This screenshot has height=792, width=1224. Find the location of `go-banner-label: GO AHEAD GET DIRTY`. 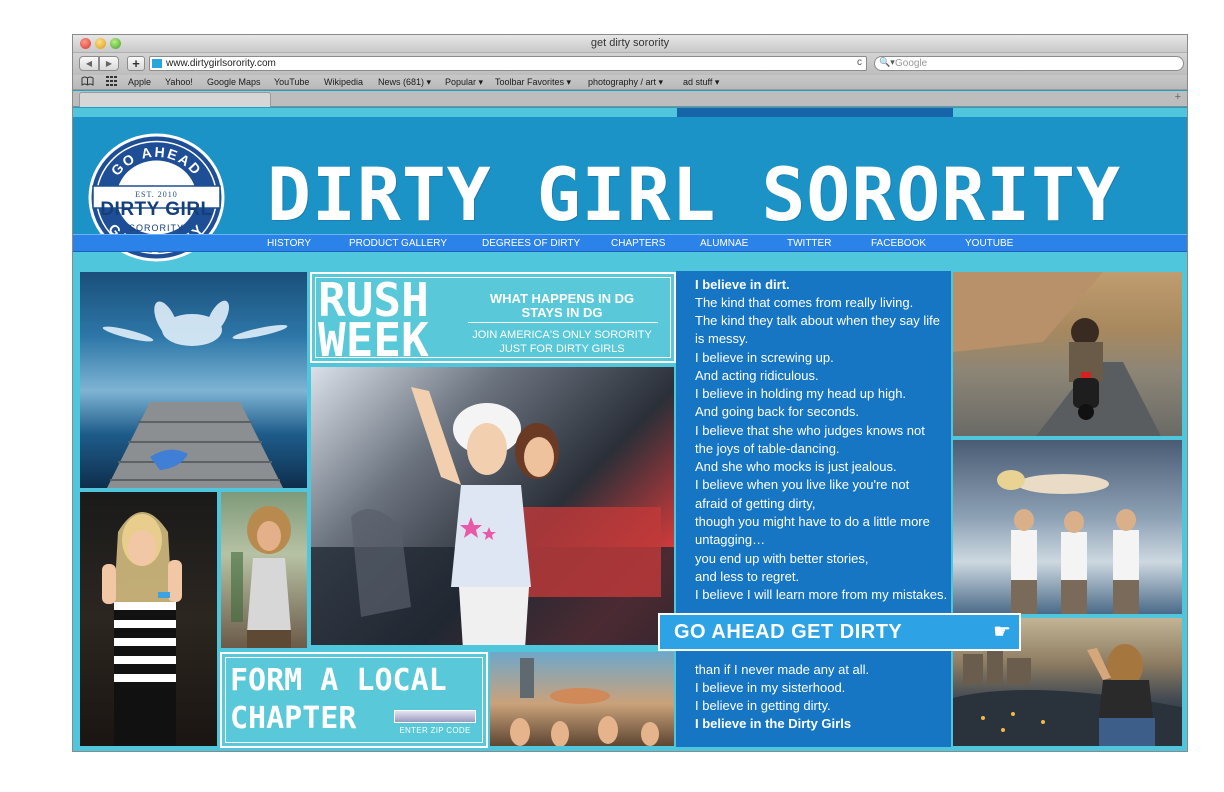

go-banner-label: GO AHEAD GET DIRTY is located at coordinates (788, 632).